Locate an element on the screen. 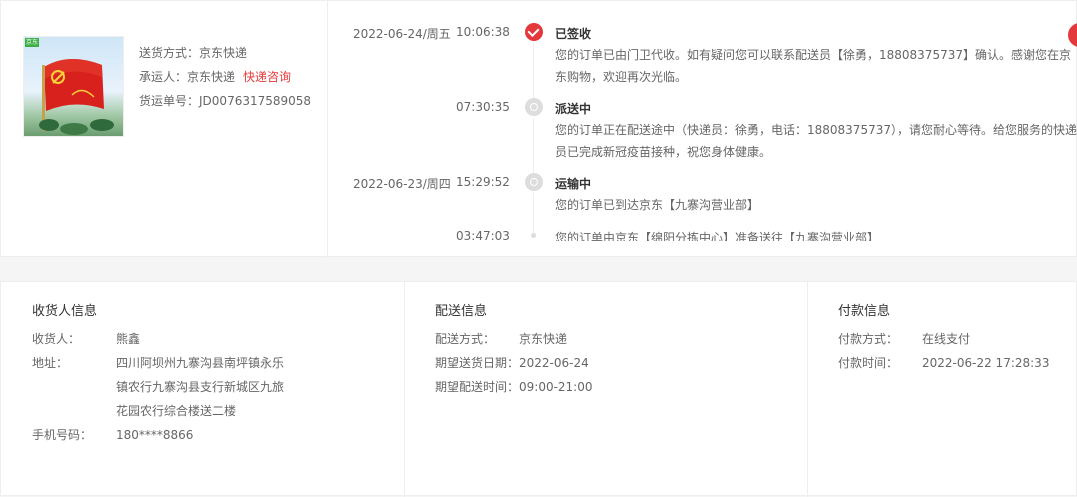 This screenshot has width=1077, height=497. receiver-name-label: 收货人： is located at coordinates (56, 339).